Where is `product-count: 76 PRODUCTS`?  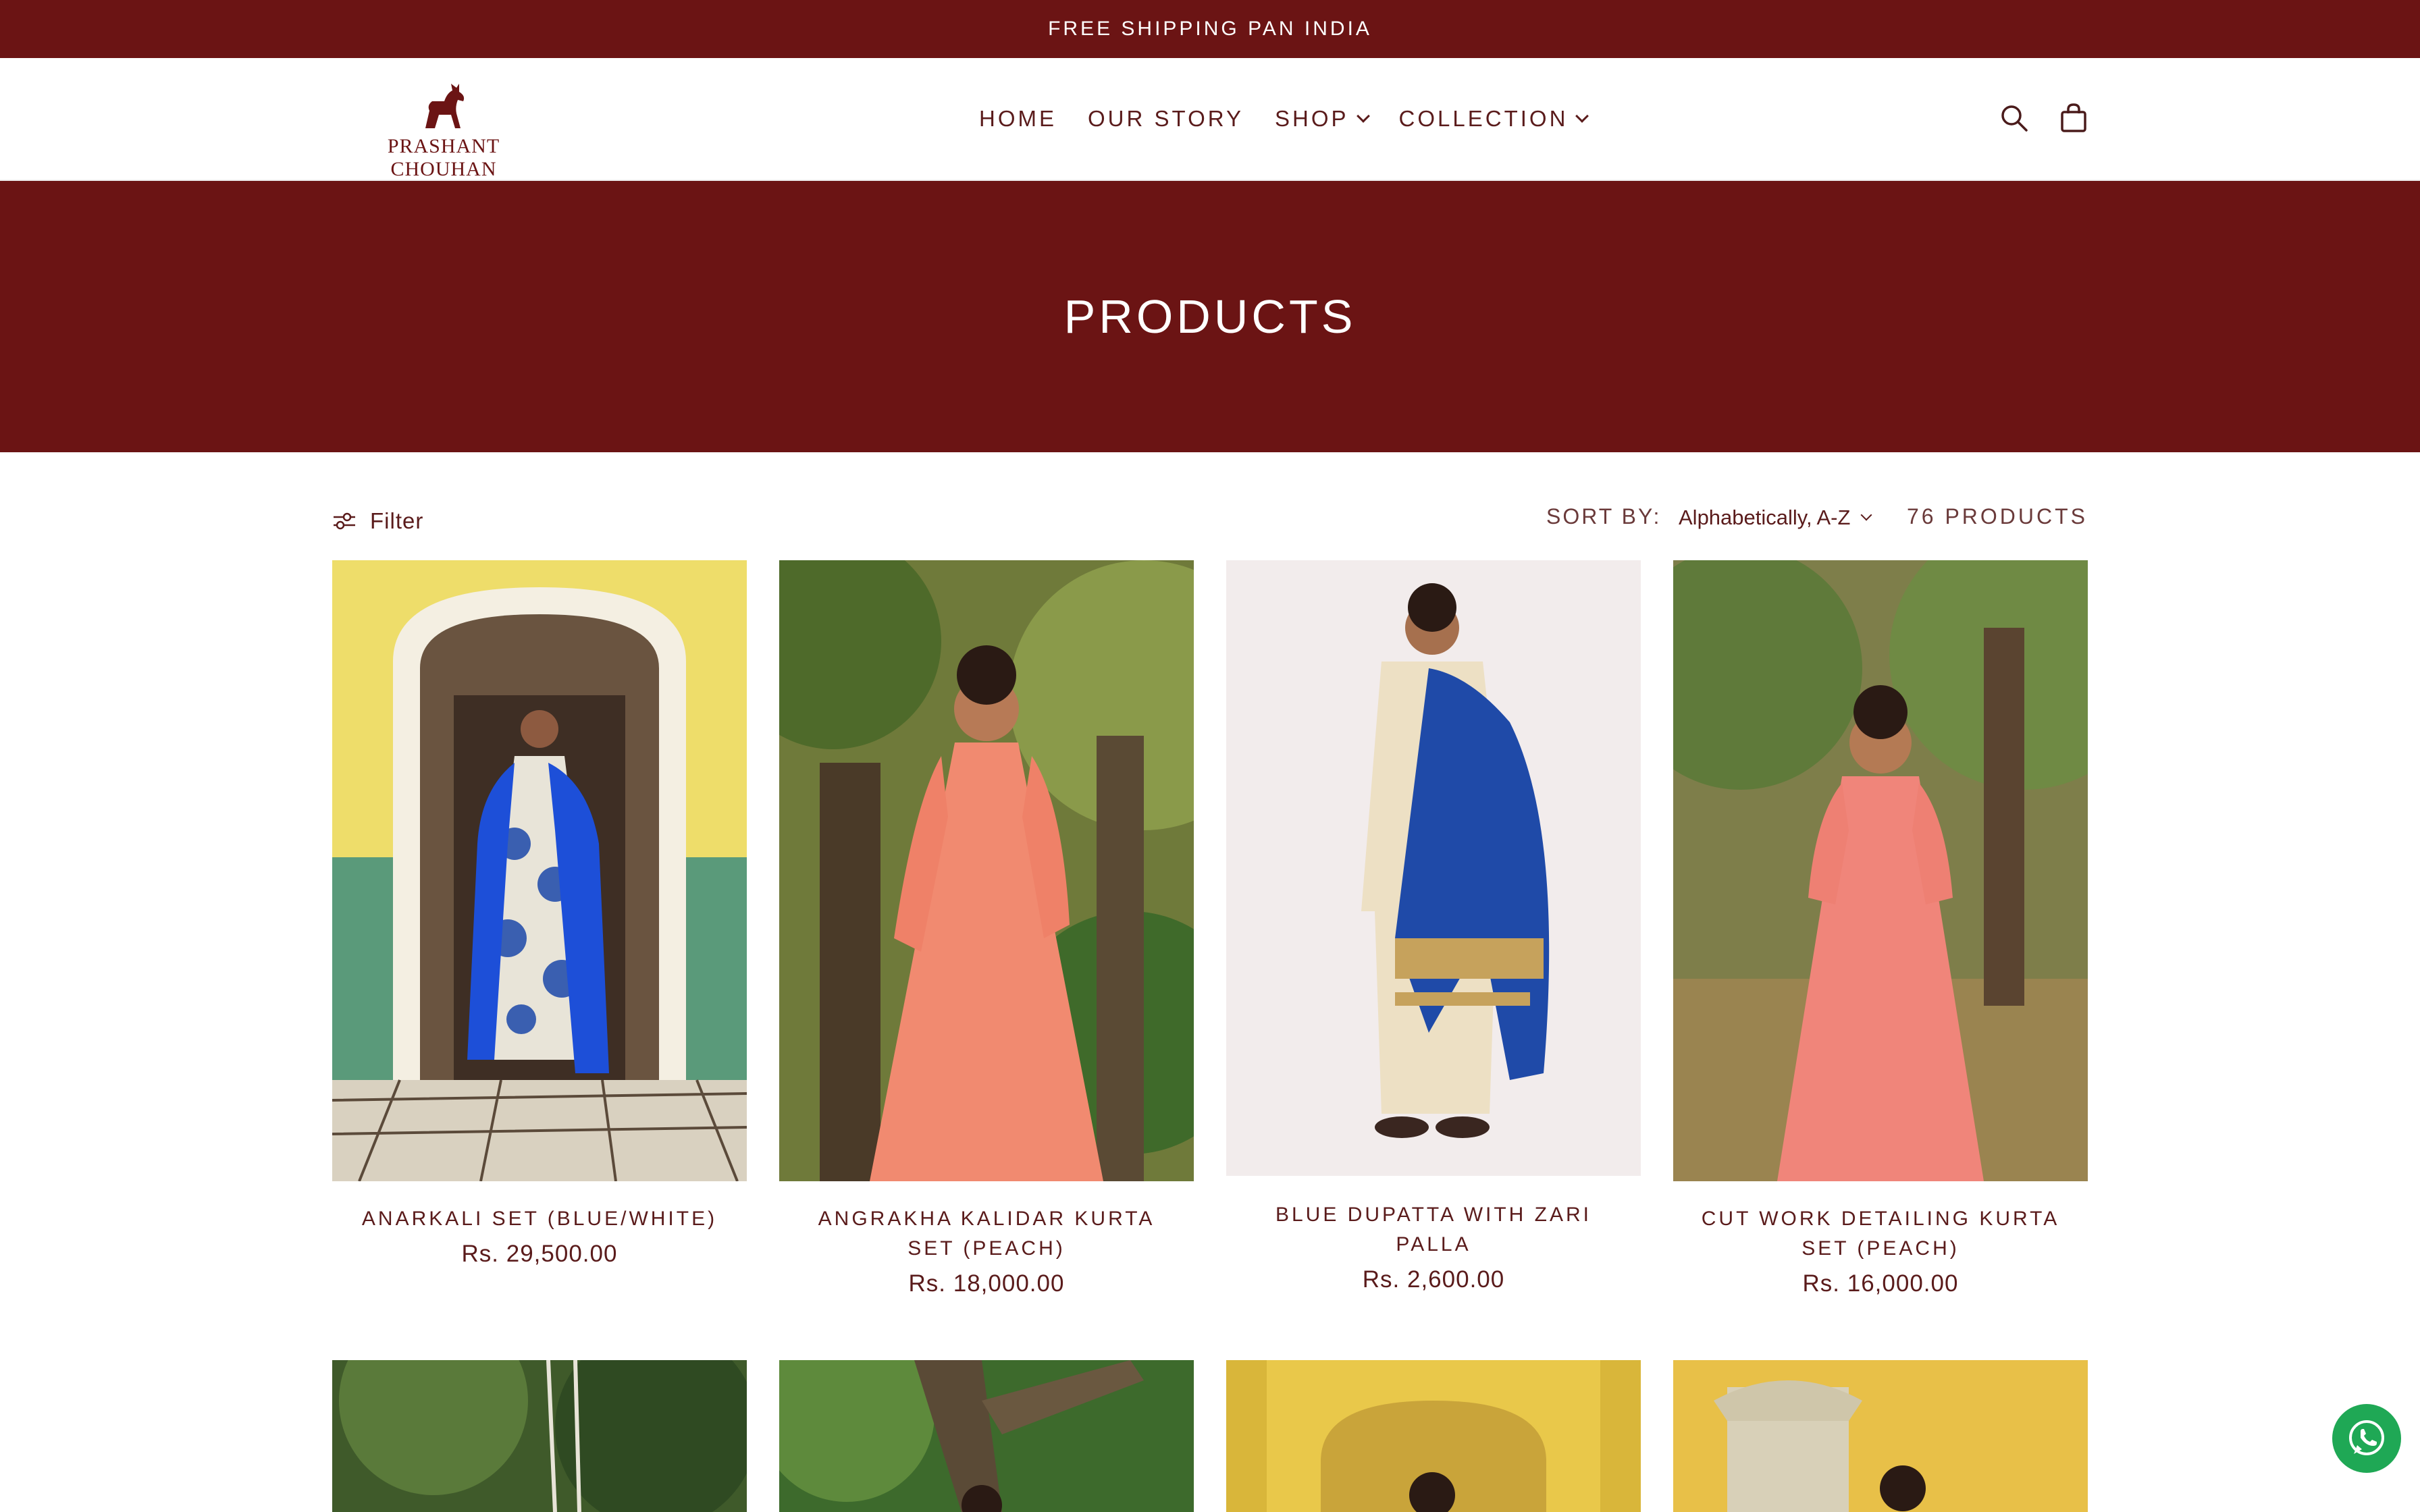
product-count: 76 PRODUCTS is located at coordinates (1997, 516).